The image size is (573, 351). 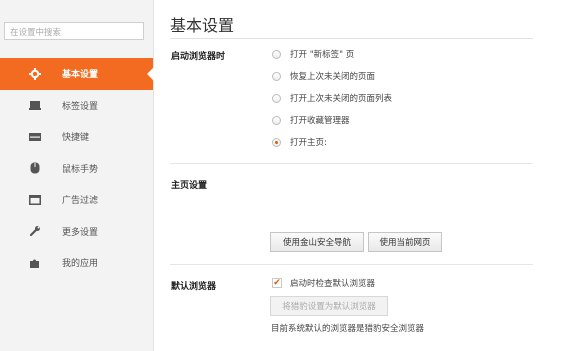 I want to click on default-browser-section-label: 默认浏览器, so click(x=194, y=287).